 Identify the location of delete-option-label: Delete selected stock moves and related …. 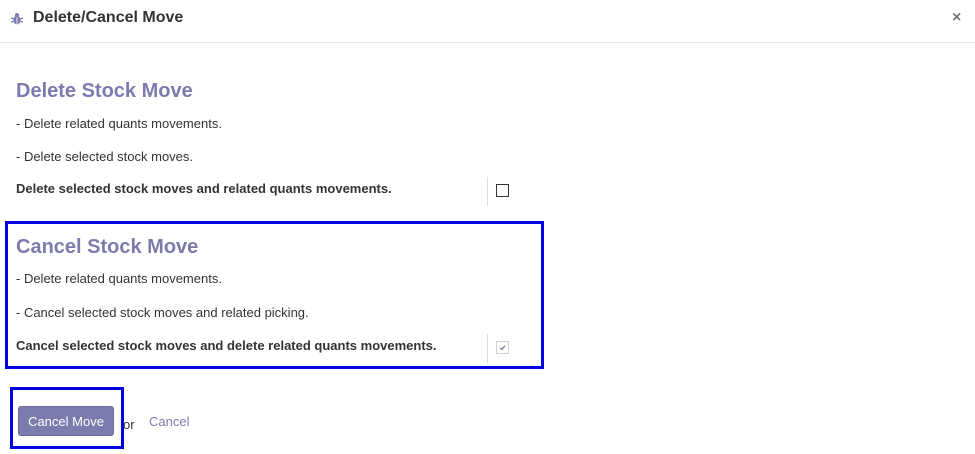
(204, 188).